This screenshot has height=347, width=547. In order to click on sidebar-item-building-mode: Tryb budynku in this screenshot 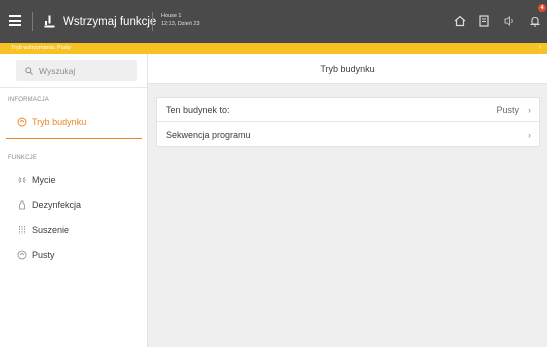, I will do `click(73, 122)`.